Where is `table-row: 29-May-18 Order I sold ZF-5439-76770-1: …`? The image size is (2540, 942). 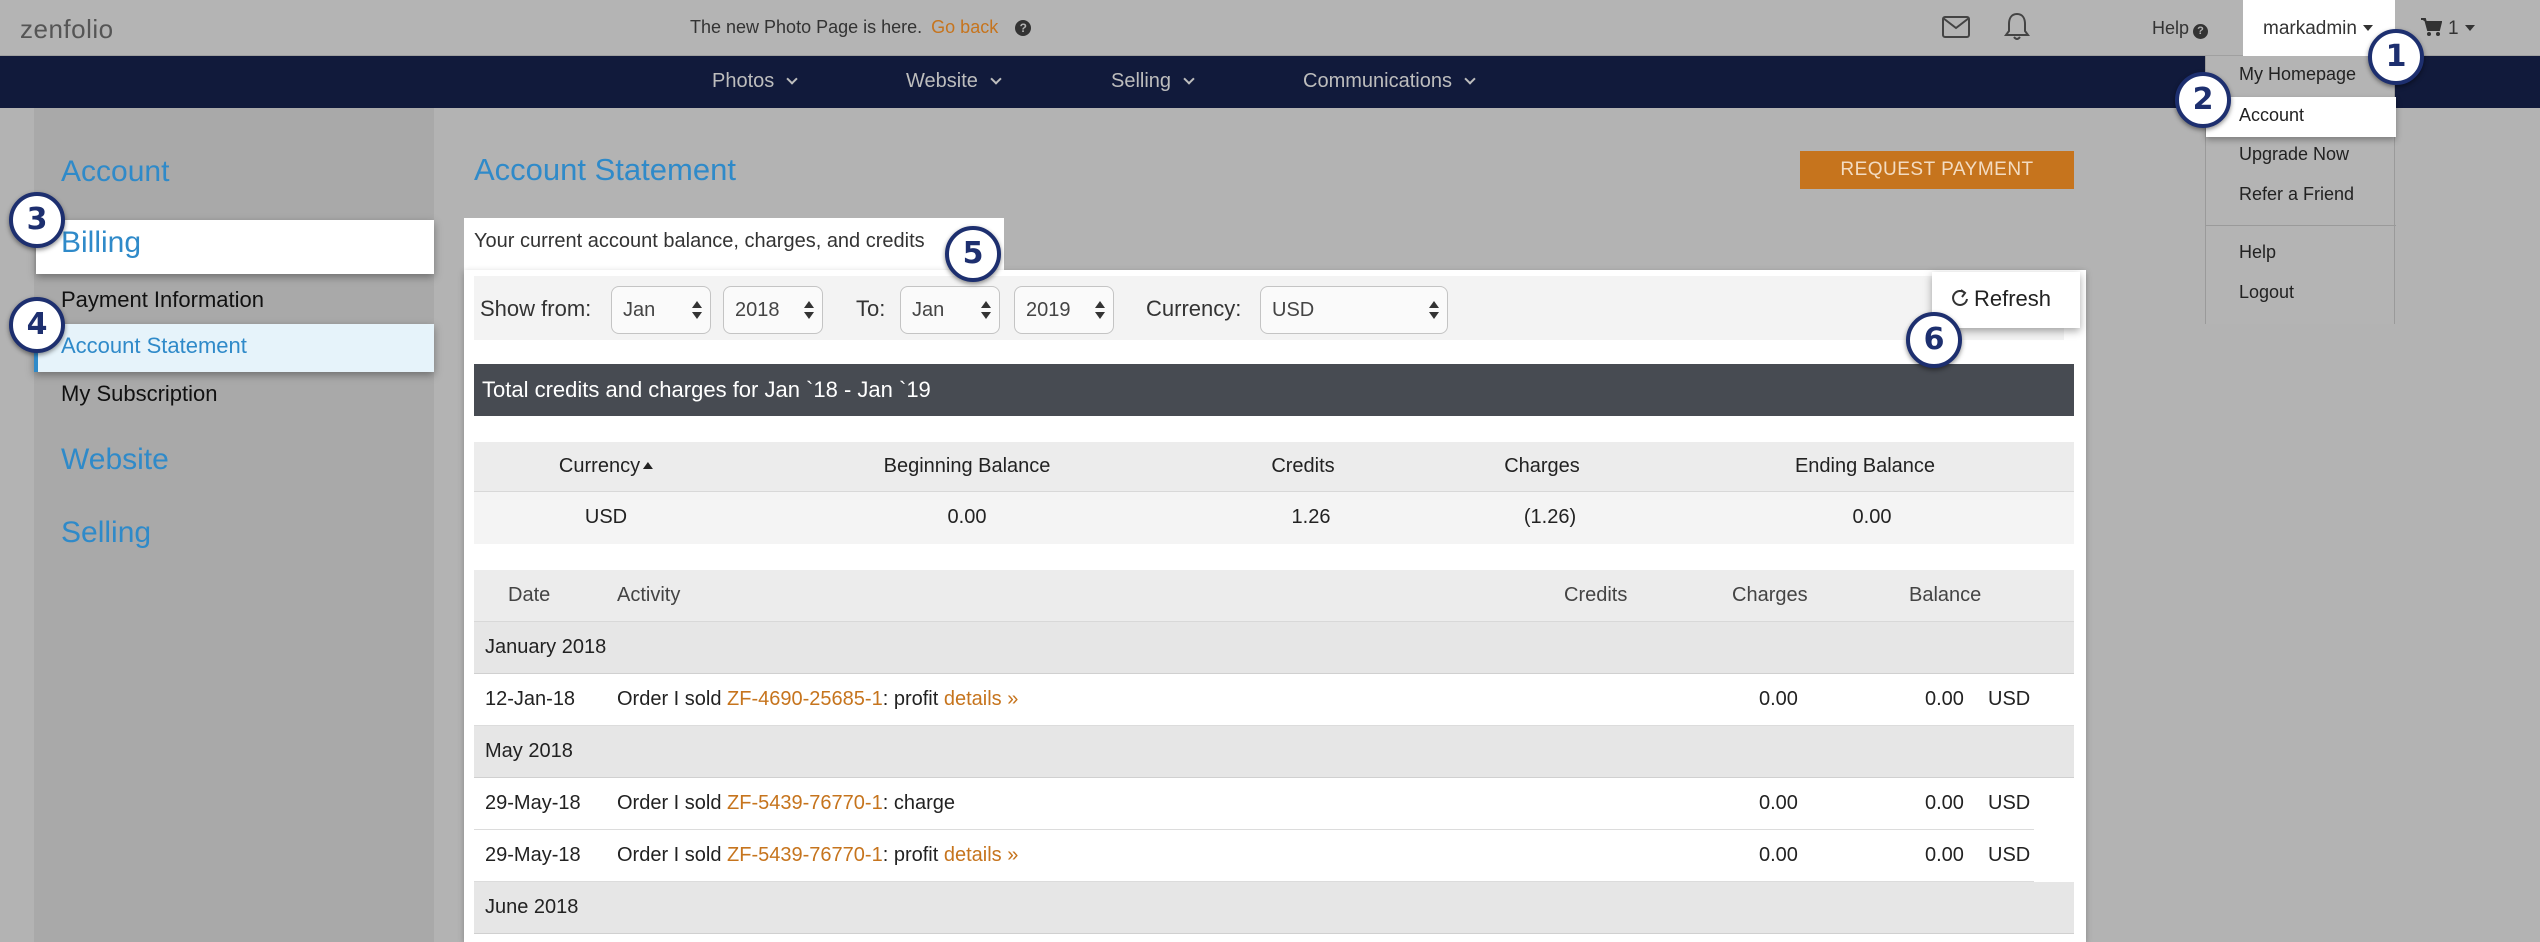 table-row: 29-May-18 Order I sold ZF-5439-76770-1: … is located at coordinates (1254, 856).